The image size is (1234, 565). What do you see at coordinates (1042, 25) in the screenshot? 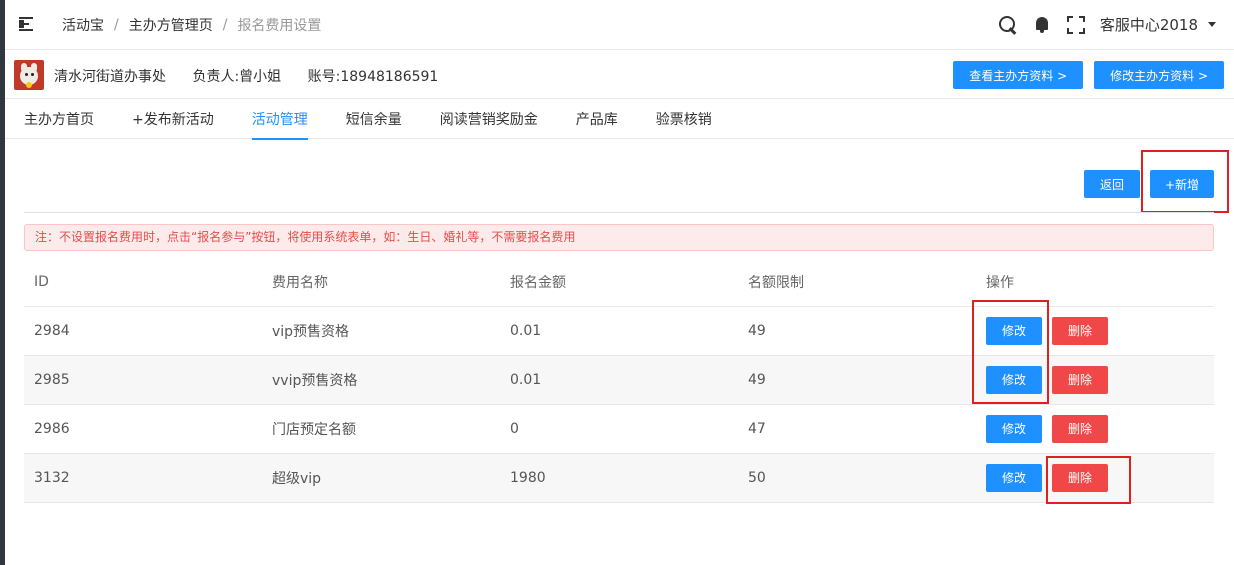
I see `bell-icon` at bounding box center [1042, 25].